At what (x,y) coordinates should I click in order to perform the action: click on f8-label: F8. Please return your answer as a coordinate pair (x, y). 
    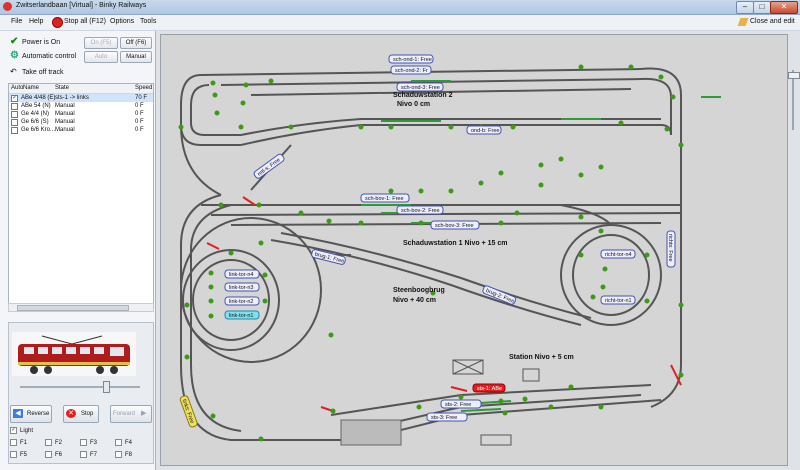
    Looking at the image, I should click on (129, 455).